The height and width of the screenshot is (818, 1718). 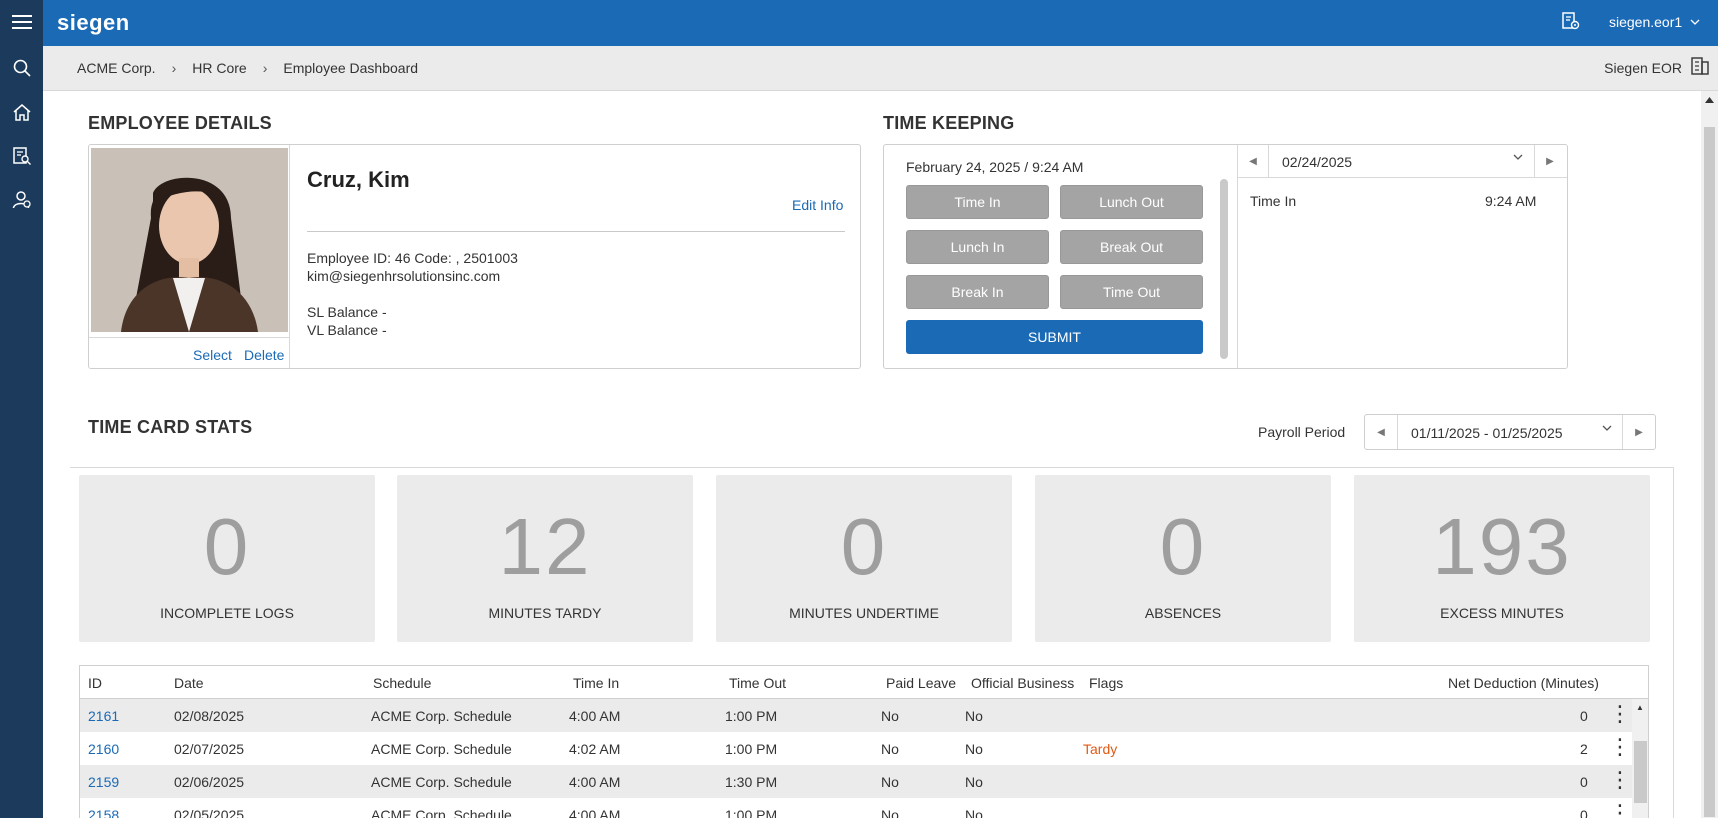 I want to click on sl-balance: SL Balance -, so click(x=347, y=312).